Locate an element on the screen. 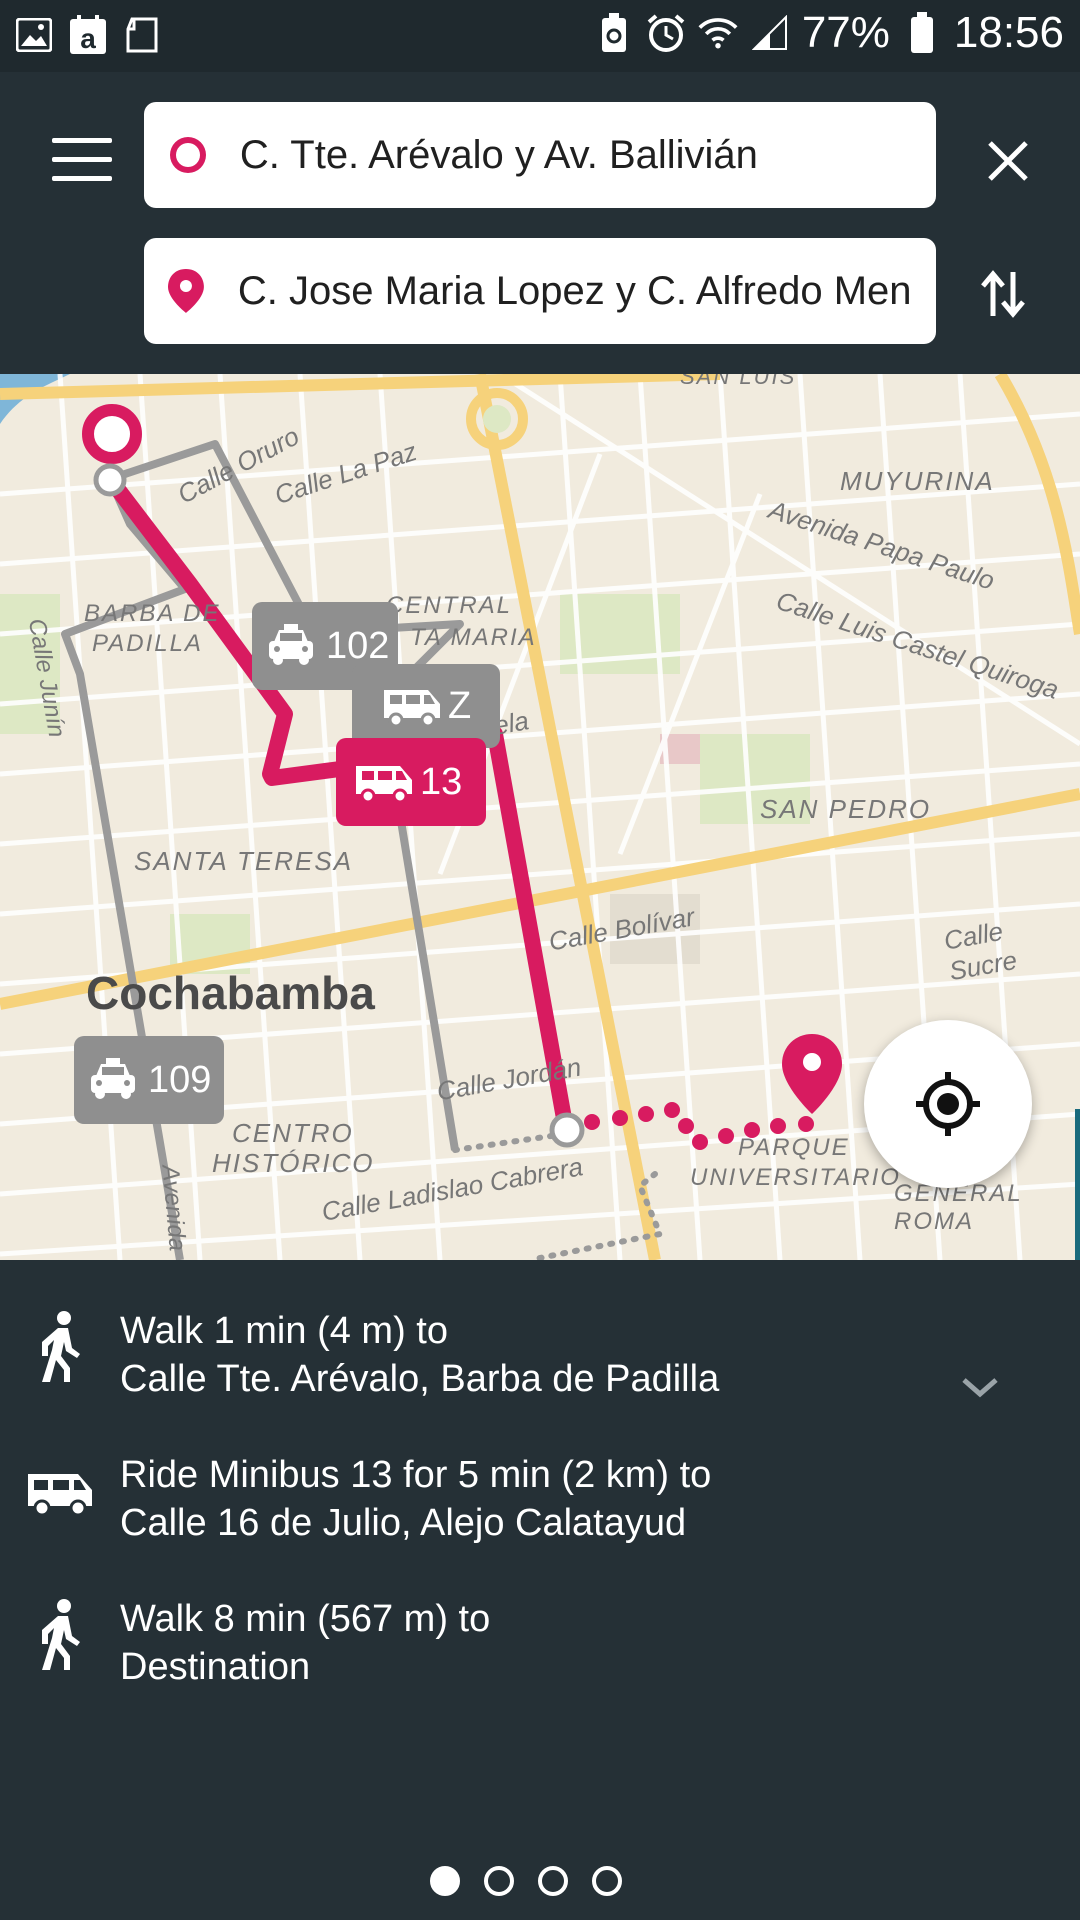 This screenshot has width=1080, height=1920. map-destination-pin is located at coordinates (812, 1074).